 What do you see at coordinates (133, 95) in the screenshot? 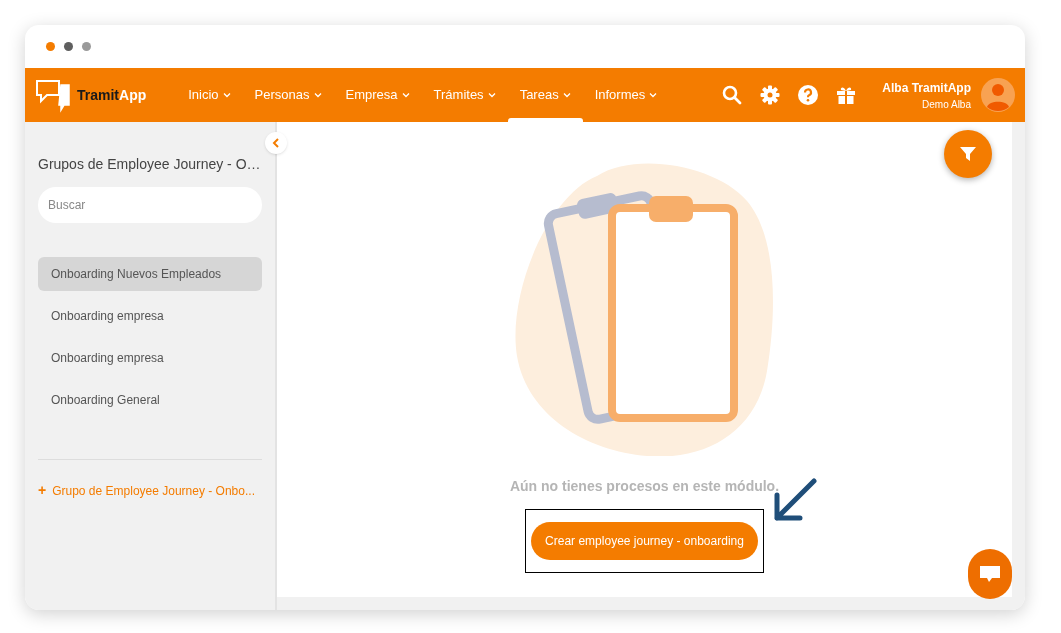
I see `logo-text: App` at bounding box center [133, 95].